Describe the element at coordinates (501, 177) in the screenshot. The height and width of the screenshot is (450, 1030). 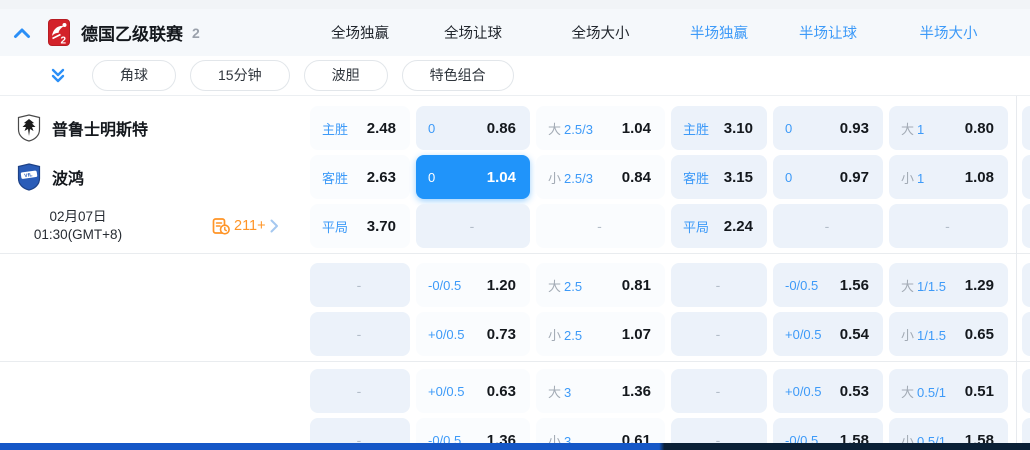
I see `odds-value: 1.04` at that location.